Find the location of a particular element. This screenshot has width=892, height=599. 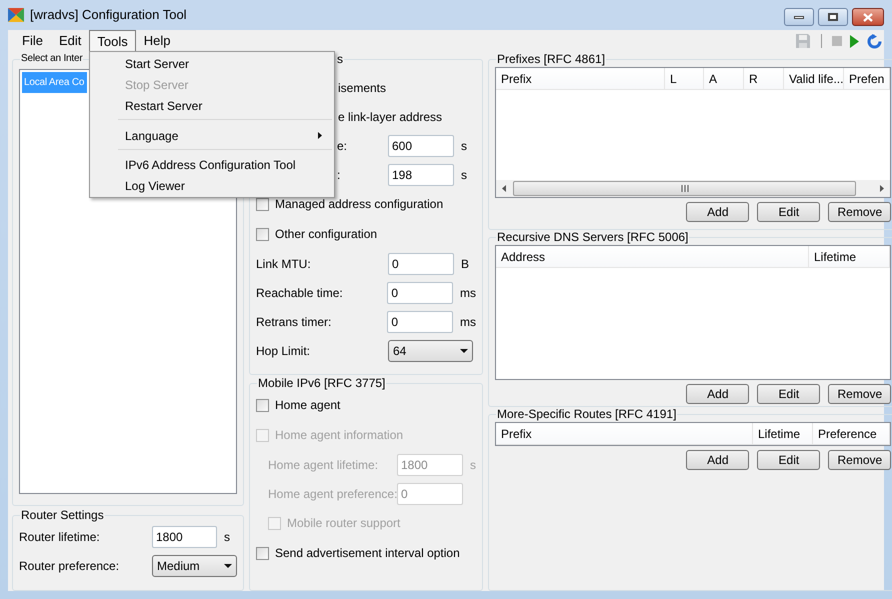

menu-item: File is located at coordinates (32, 41).